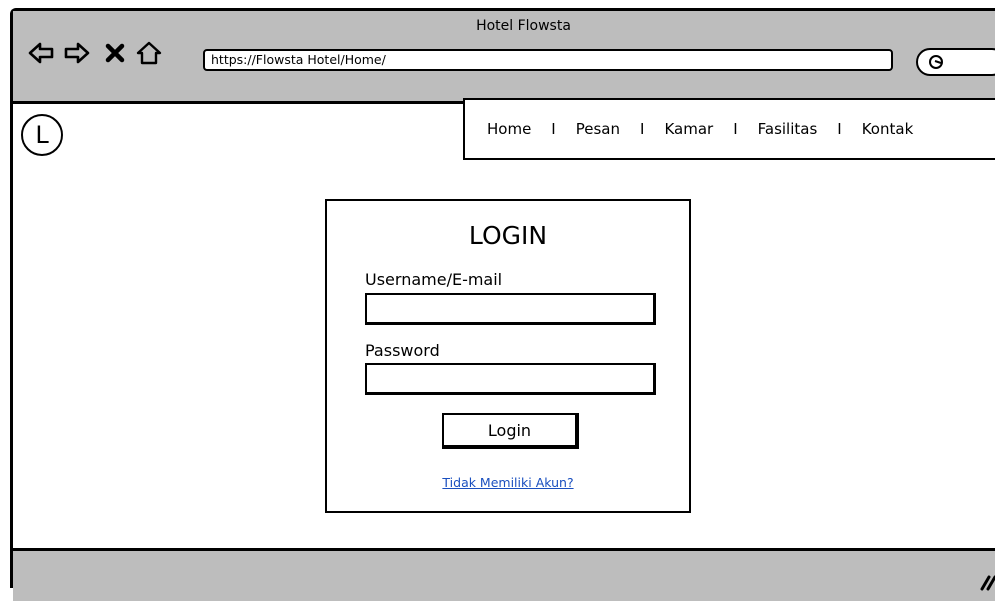 The height and width of the screenshot is (601, 995). What do you see at coordinates (985, 582) in the screenshot?
I see `resize-grip-icon` at bounding box center [985, 582].